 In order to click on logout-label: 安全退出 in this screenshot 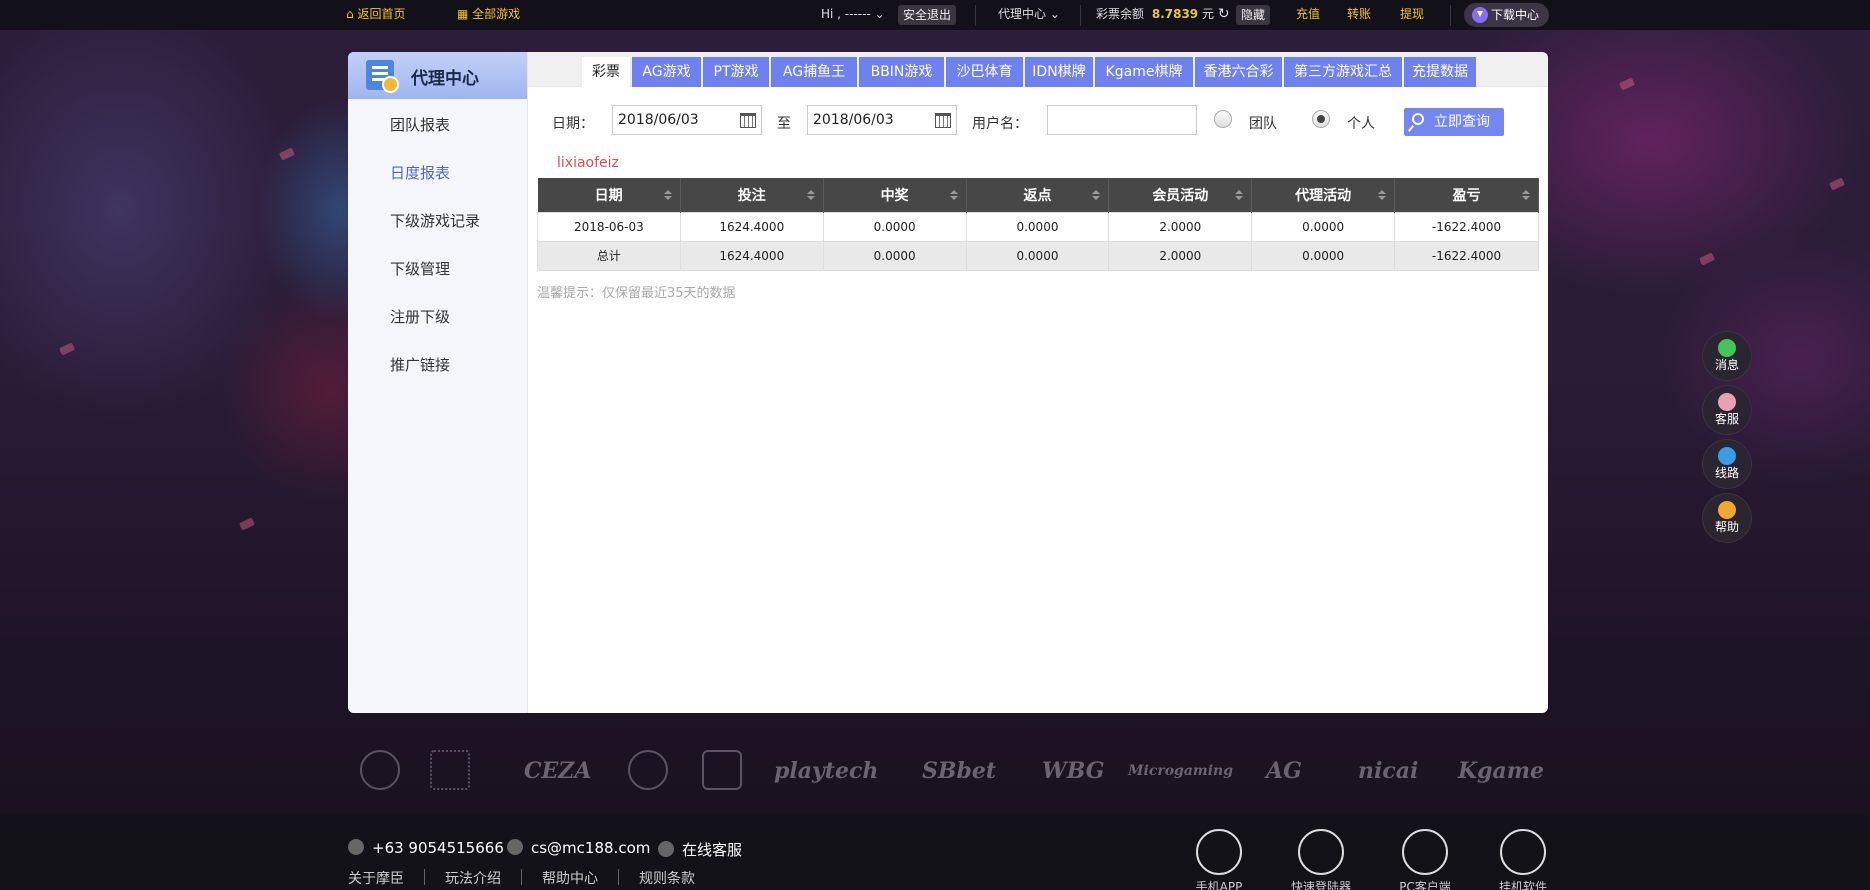, I will do `click(927, 15)`.